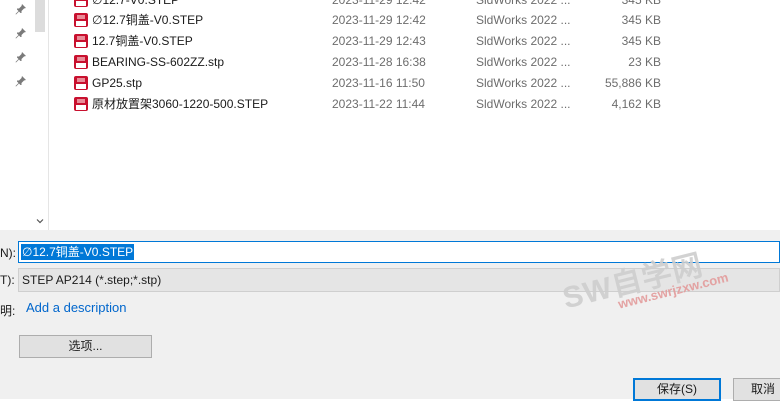 This screenshot has width=780, height=401. I want to click on save-button: 保存(S), so click(677, 389).